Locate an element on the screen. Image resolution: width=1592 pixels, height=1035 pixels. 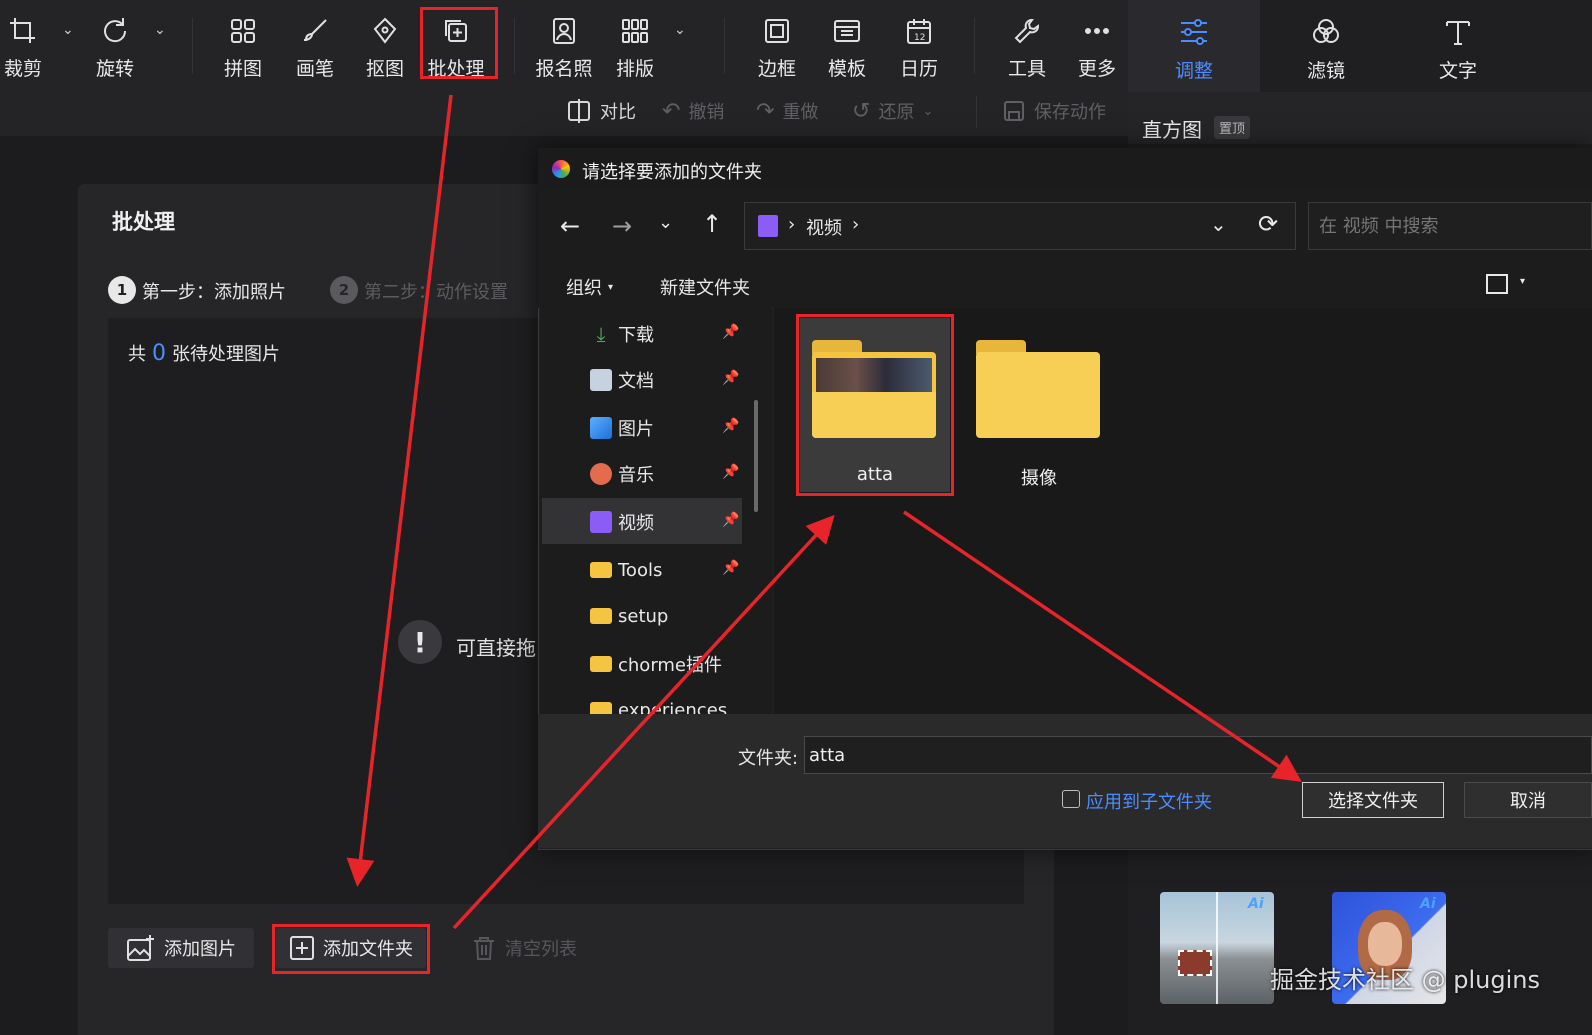
arrow-batch-to-add-folder is located at coordinates (399, 490).